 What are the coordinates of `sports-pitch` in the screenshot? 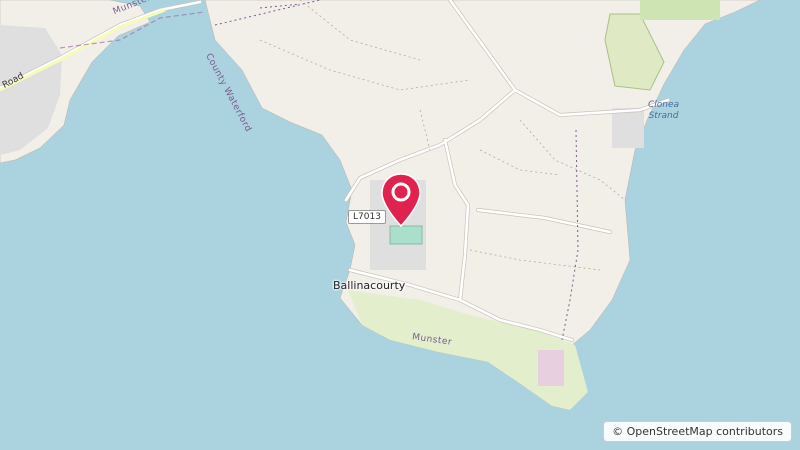 It's located at (406, 235).